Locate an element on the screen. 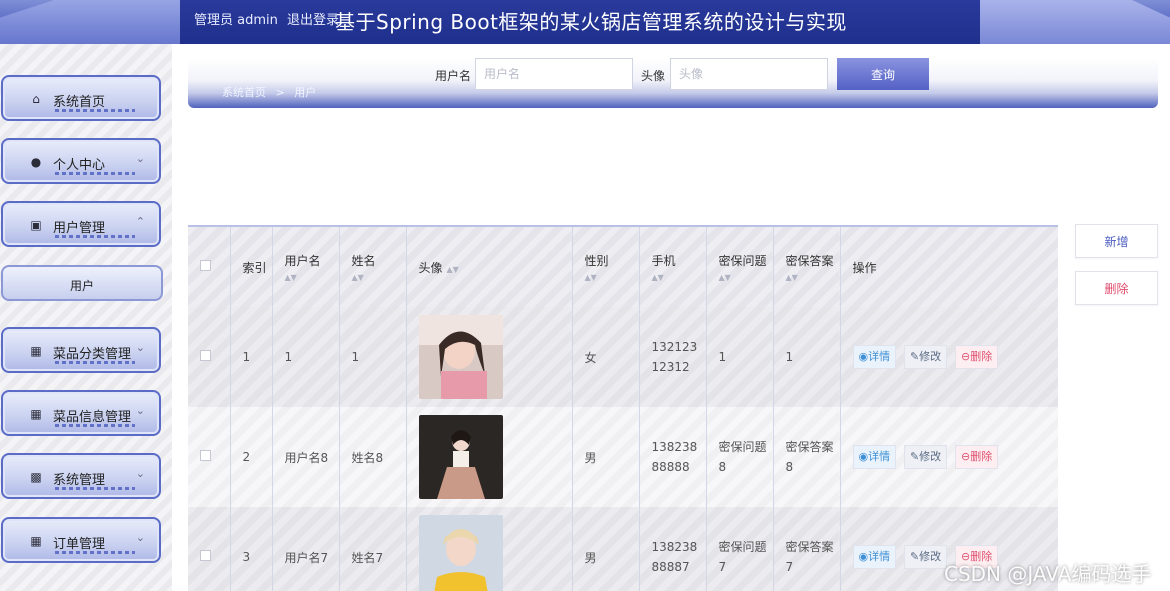 This screenshot has width=1170, height=591. header-select-all is located at coordinates (209, 267).